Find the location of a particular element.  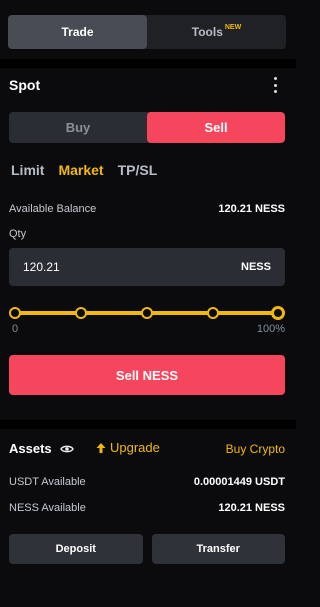

buy-crypto-link: Buy Crypto is located at coordinates (255, 449).